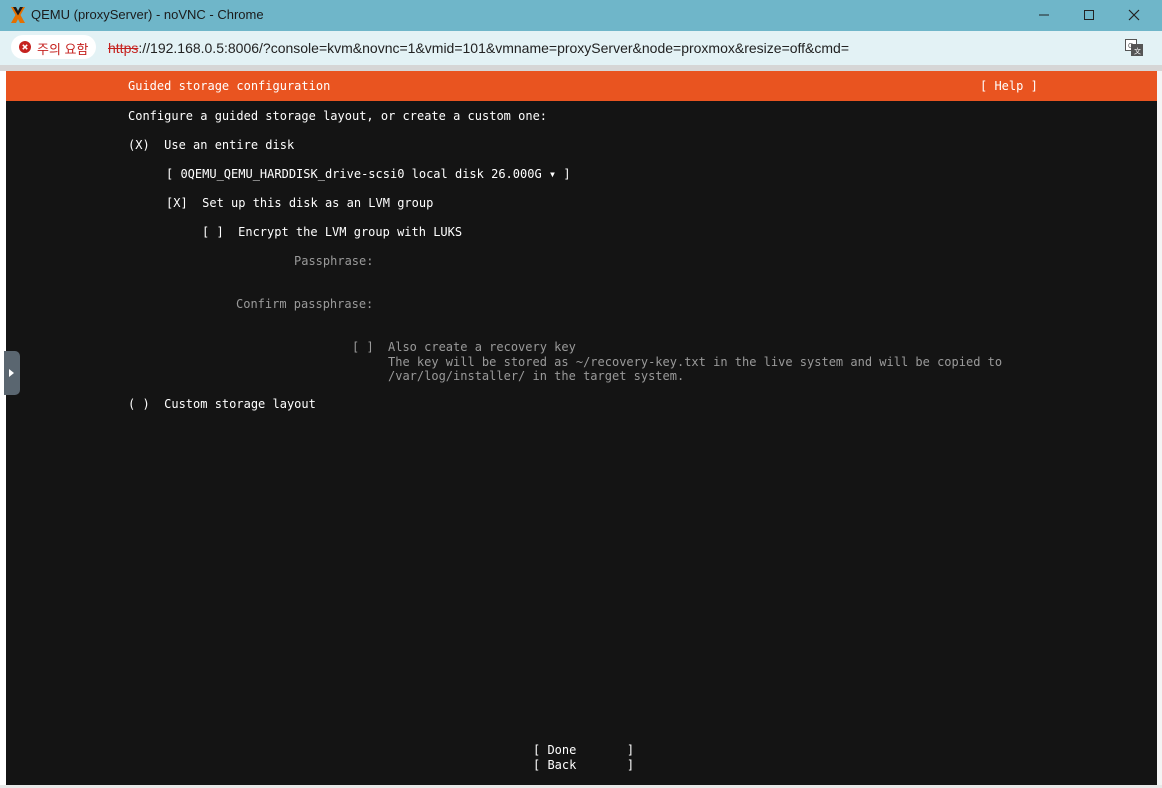  I want to click on window-titlebar: QEMU (proxyServer) - noVNC - Chrome, so click(581, 15).